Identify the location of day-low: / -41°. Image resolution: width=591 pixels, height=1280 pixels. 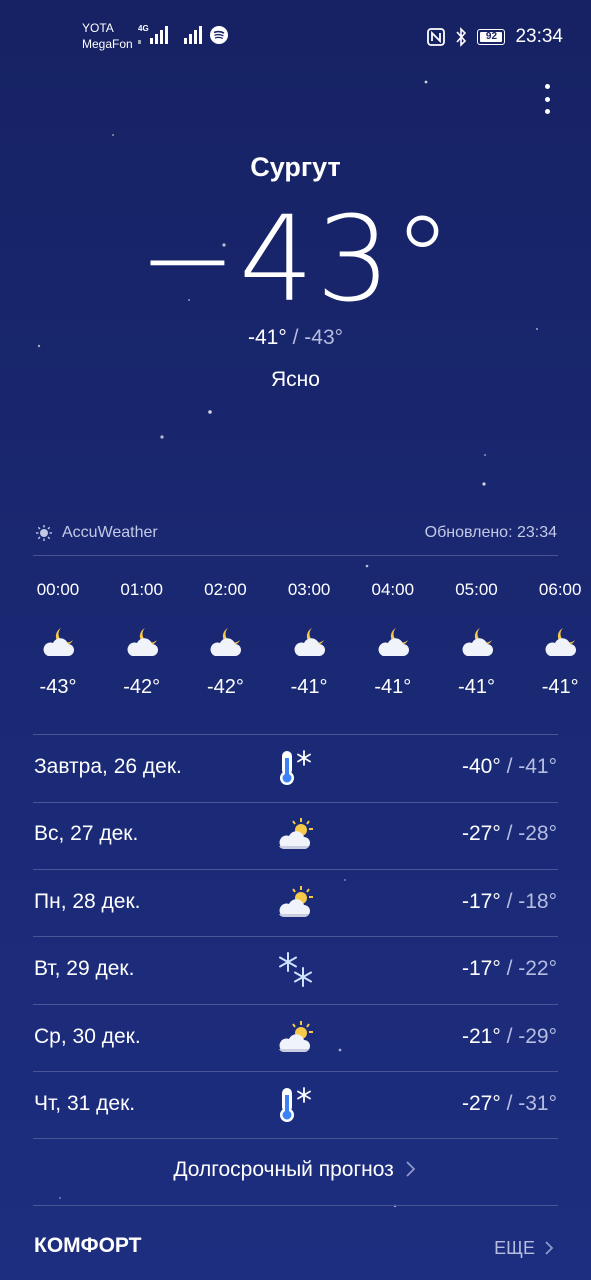
(531, 766).